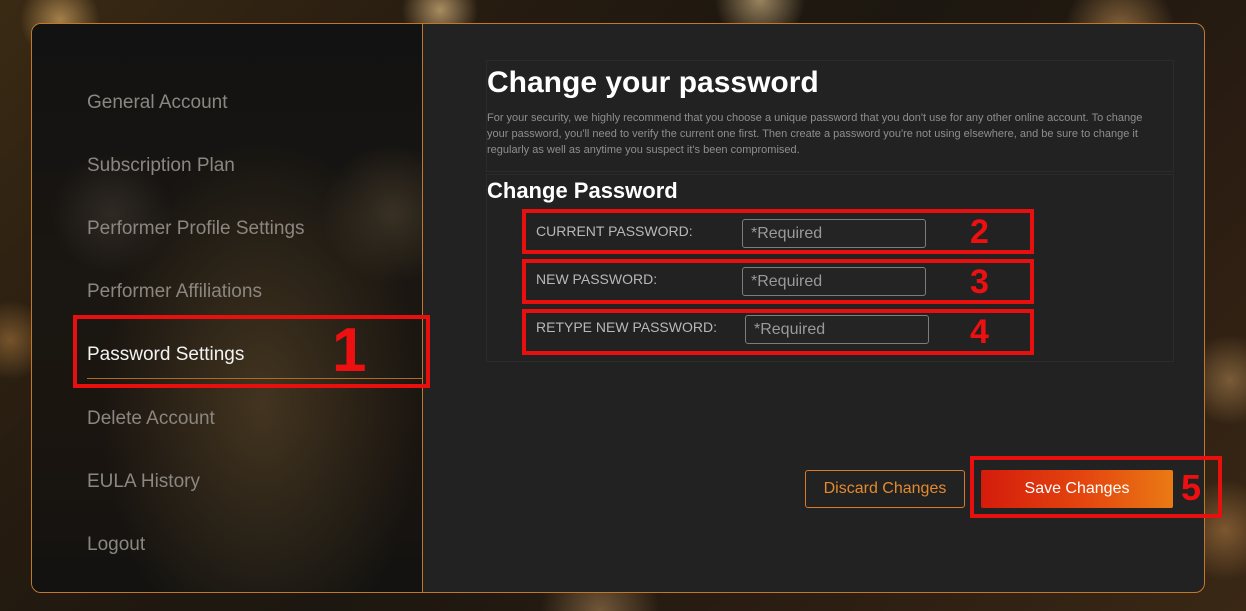  I want to click on sidebar-item-subscription-plan: Subscription Plan, so click(161, 166).